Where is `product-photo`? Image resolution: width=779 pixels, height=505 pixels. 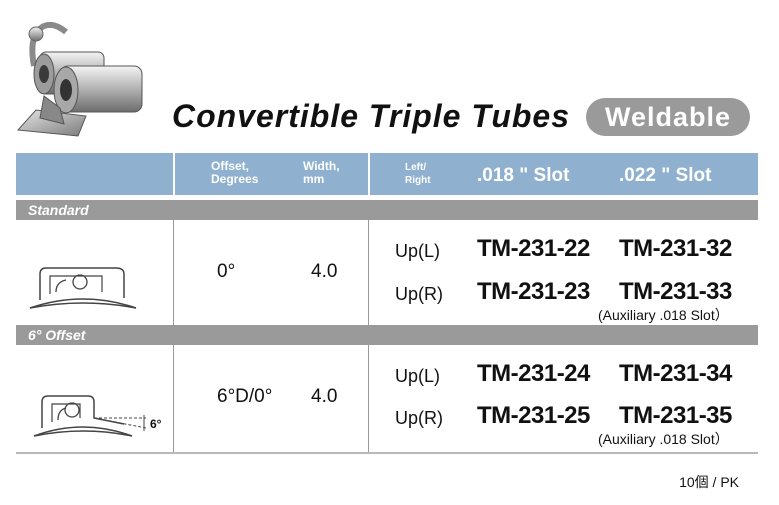
product-photo is located at coordinates (79, 79).